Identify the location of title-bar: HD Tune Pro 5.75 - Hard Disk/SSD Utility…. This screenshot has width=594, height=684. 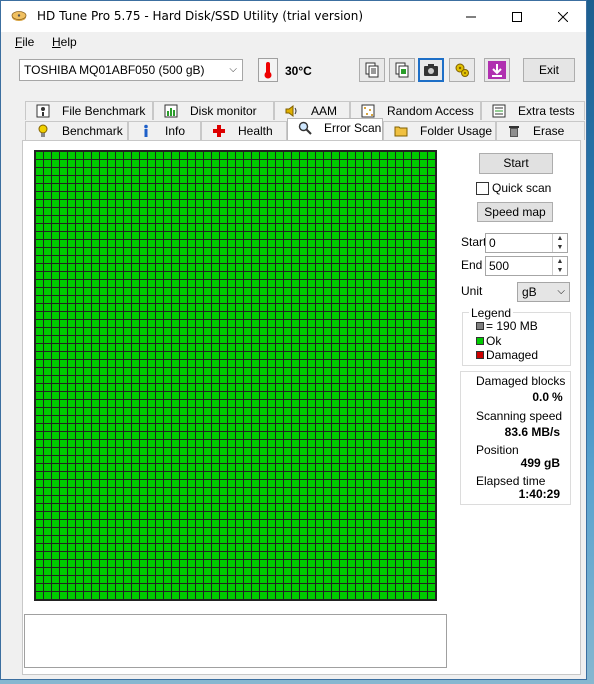
(293, 16).